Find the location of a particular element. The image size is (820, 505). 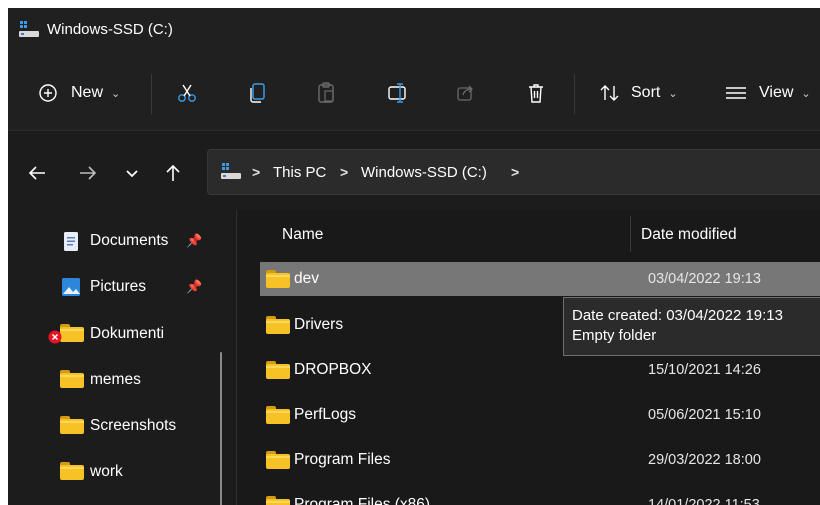

paste-button is located at coordinates (326, 93).